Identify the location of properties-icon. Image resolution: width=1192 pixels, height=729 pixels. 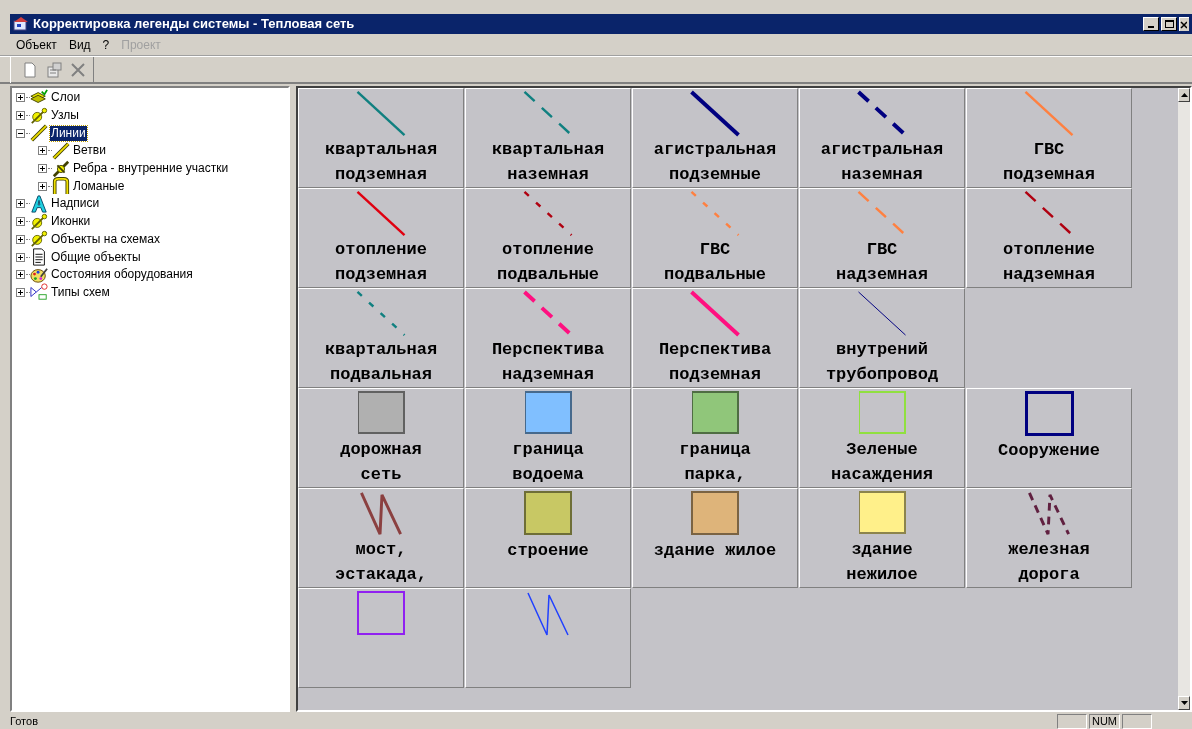
(54, 69).